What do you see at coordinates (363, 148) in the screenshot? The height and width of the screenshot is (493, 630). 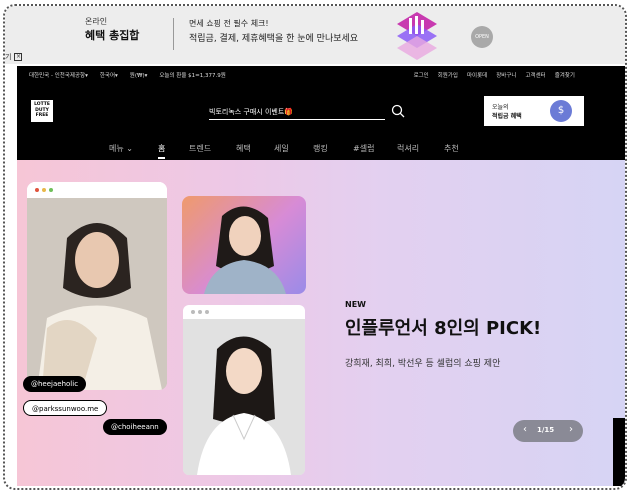 I see `nav-celeb: #셀럽` at bounding box center [363, 148].